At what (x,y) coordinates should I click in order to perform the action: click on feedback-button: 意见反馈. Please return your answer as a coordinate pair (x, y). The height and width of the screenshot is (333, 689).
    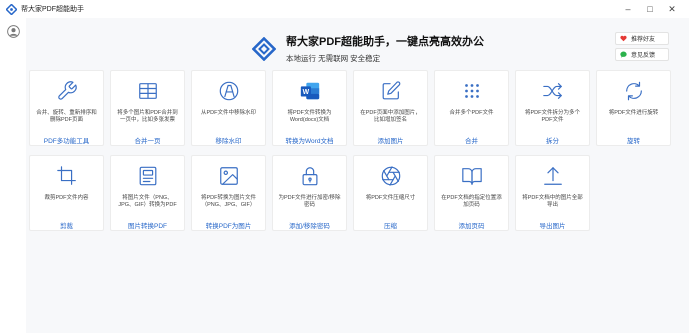
    Looking at the image, I should click on (642, 54).